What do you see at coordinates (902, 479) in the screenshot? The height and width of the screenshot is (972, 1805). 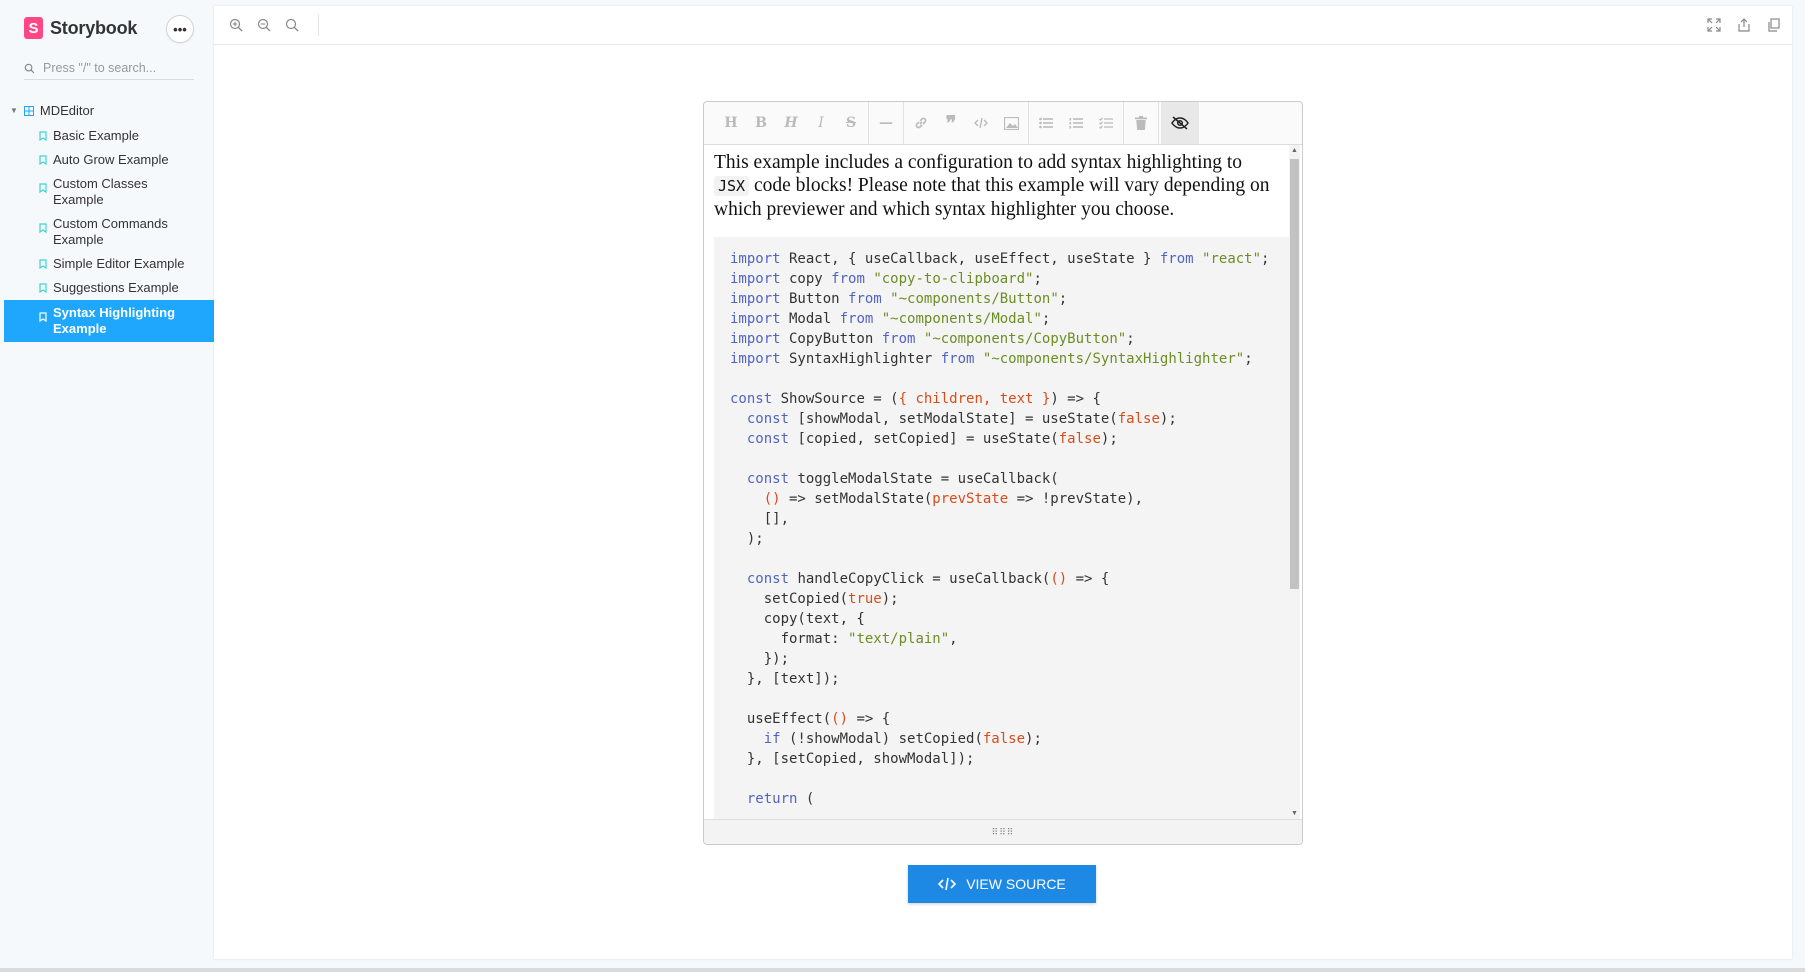 I see `code-line: const toggleModalState = useCallback(` at bounding box center [902, 479].